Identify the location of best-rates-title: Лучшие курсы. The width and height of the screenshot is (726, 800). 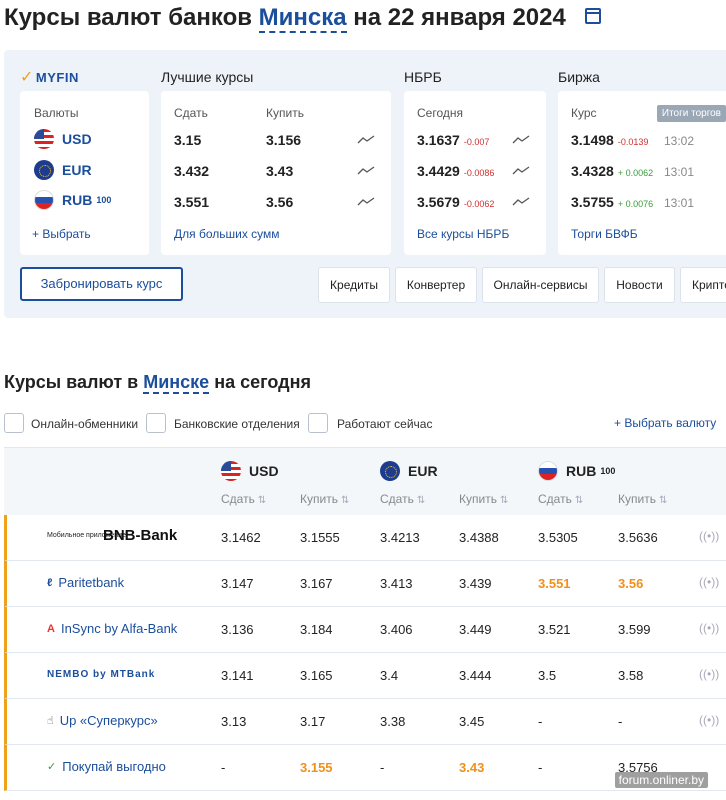
(207, 77).